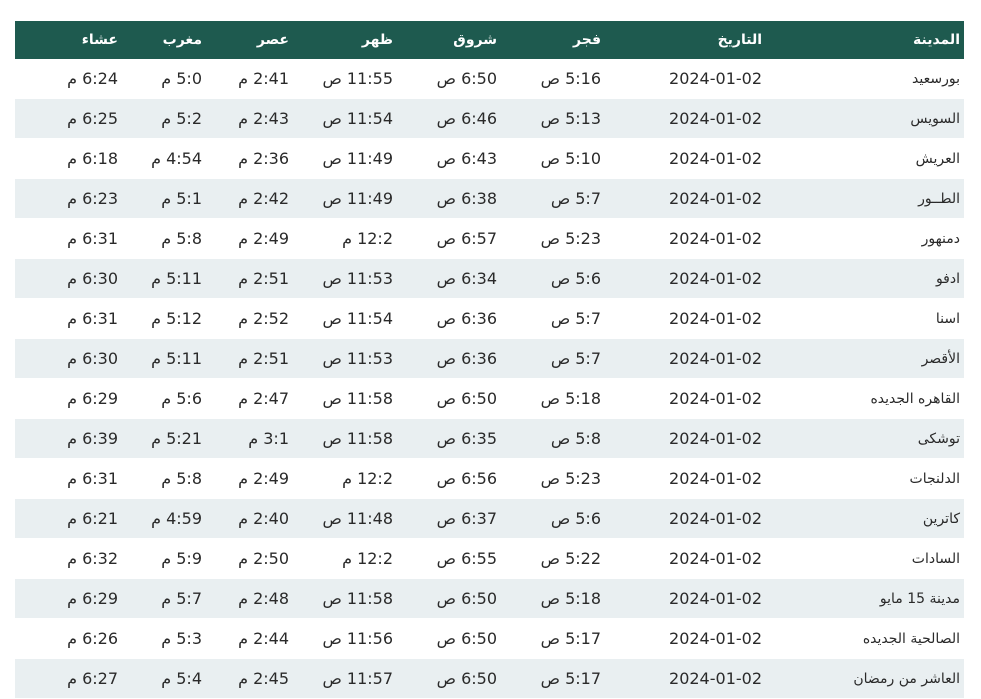 This screenshot has width=981, height=699. What do you see at coordinates (549, 399) in the screenshot?
I see `cell-fajr: 5:18 ص` at bounding box center [549, 399].